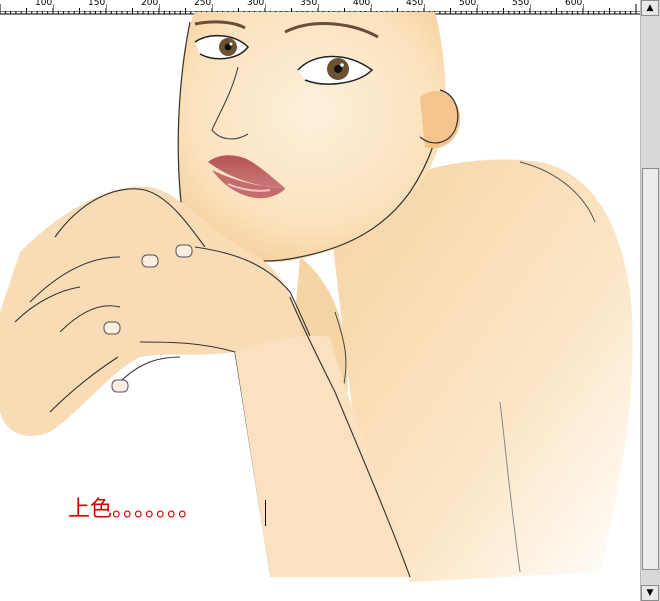 This screenshot has height=601, width=660. Describe the element at coordinates (44, 4) in the screenshot. I see `ruler-label: 100` at that location.